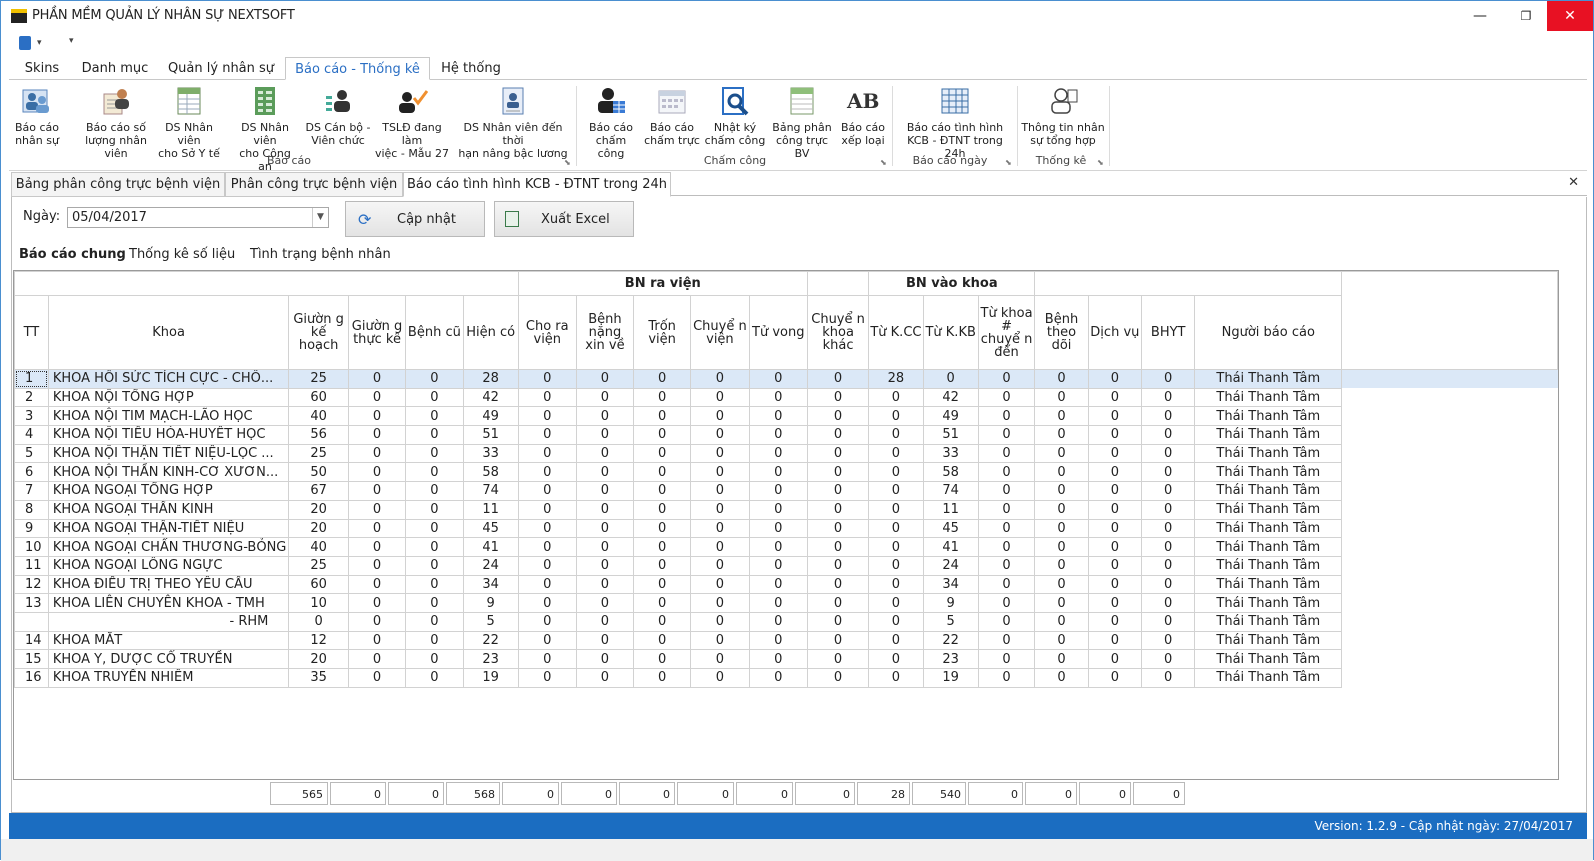 The width and height of the screenshot is (1594, 861). What do you see at coordinates (950, 603) in the screenshot?
I see `cell-tu-kkb: 9` at bounding box center [950, 603].